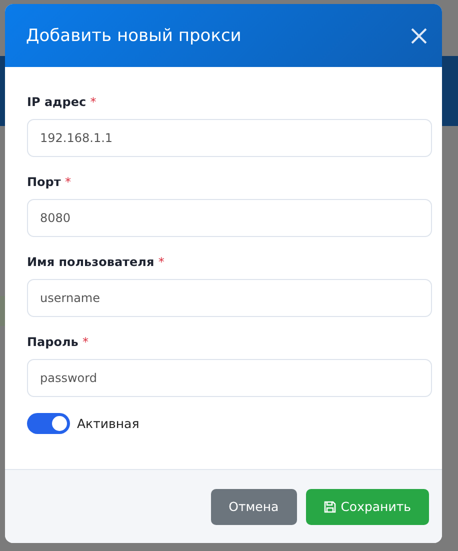 This screenshot has width=458, height=551. I want to click on cancel-button: Отмена, so click(253, 506).